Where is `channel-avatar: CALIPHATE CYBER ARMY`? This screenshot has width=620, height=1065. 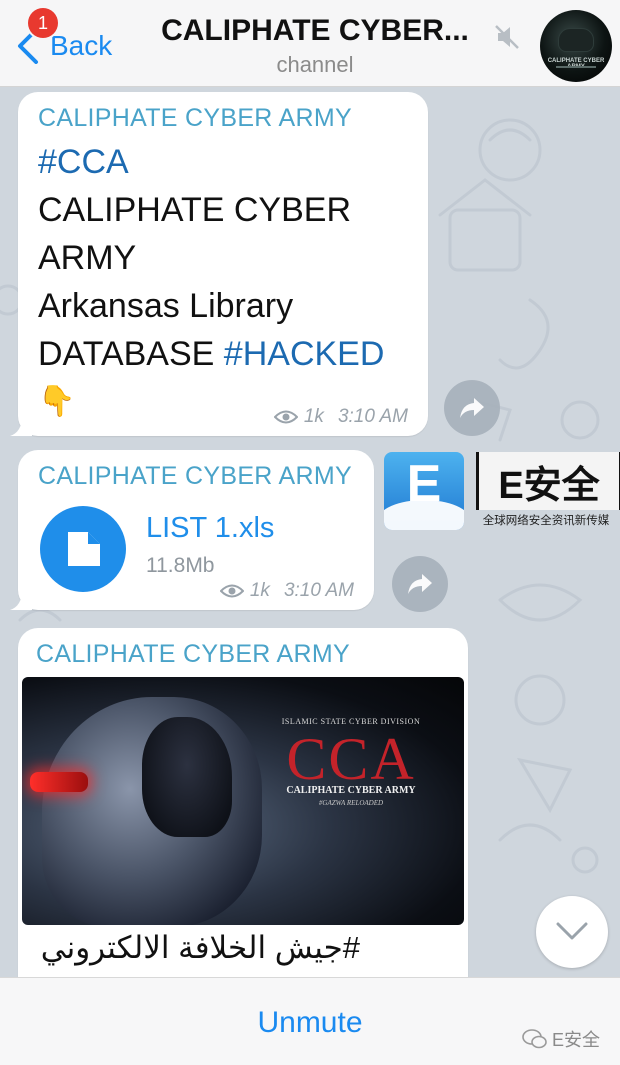 channel-avatar: CALIPHATE CYBER ARMY is located at coordinates (576, 46).